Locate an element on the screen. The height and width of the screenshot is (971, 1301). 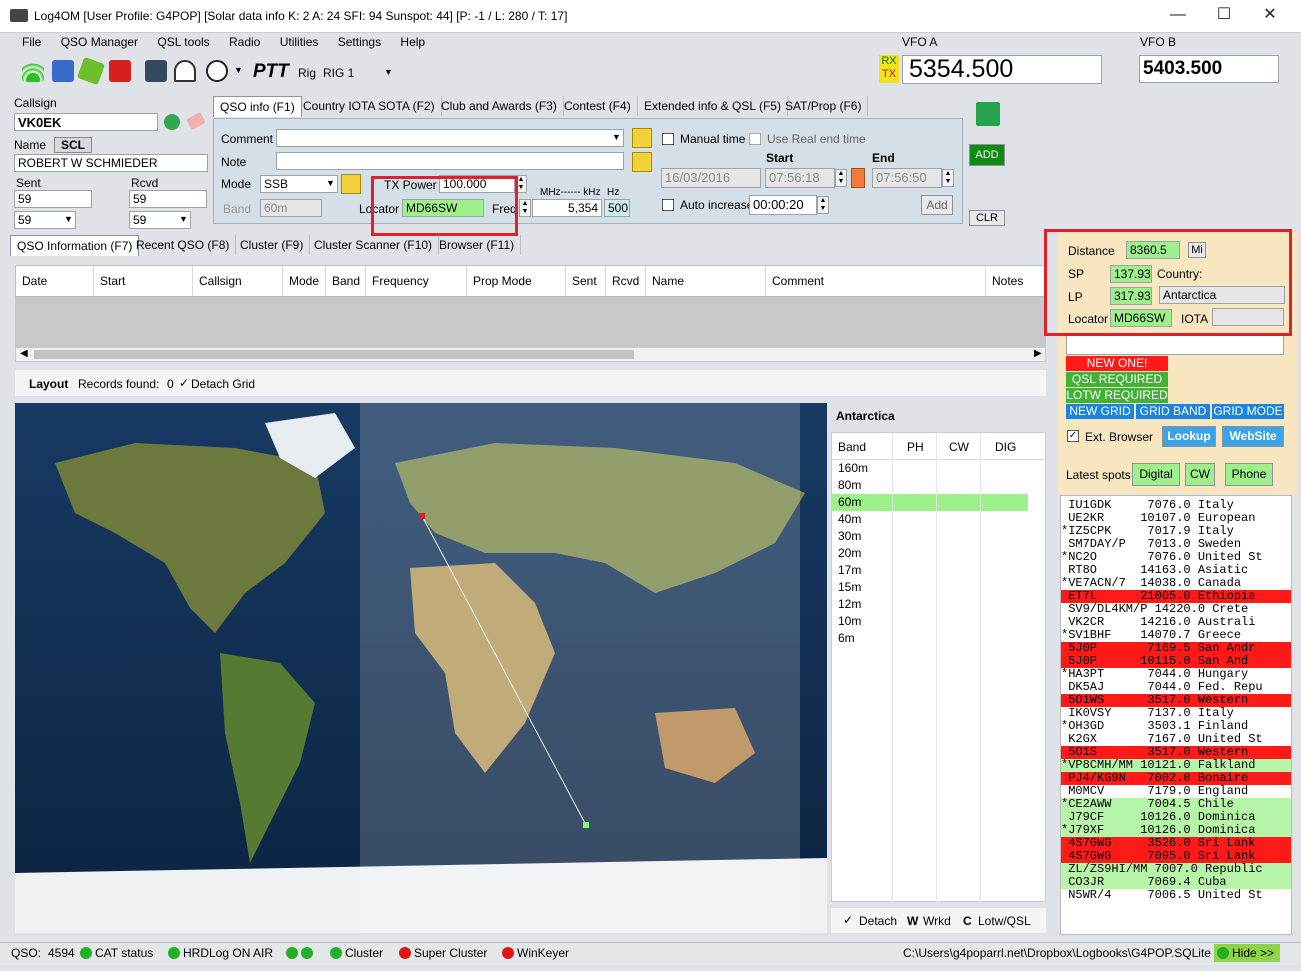
spot-row: *J79XF 10126.0 Dominica is located at coordinates (1176, 830).